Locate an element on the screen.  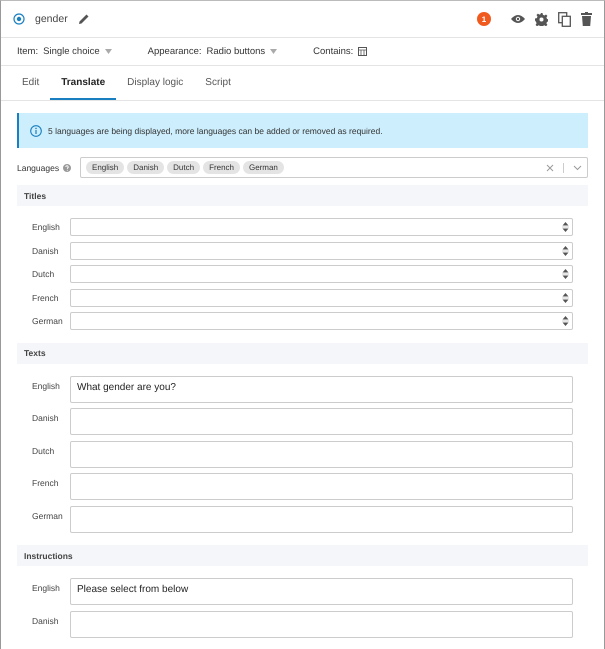
property-value: Radio buttons is located at coordinates (236, 51).